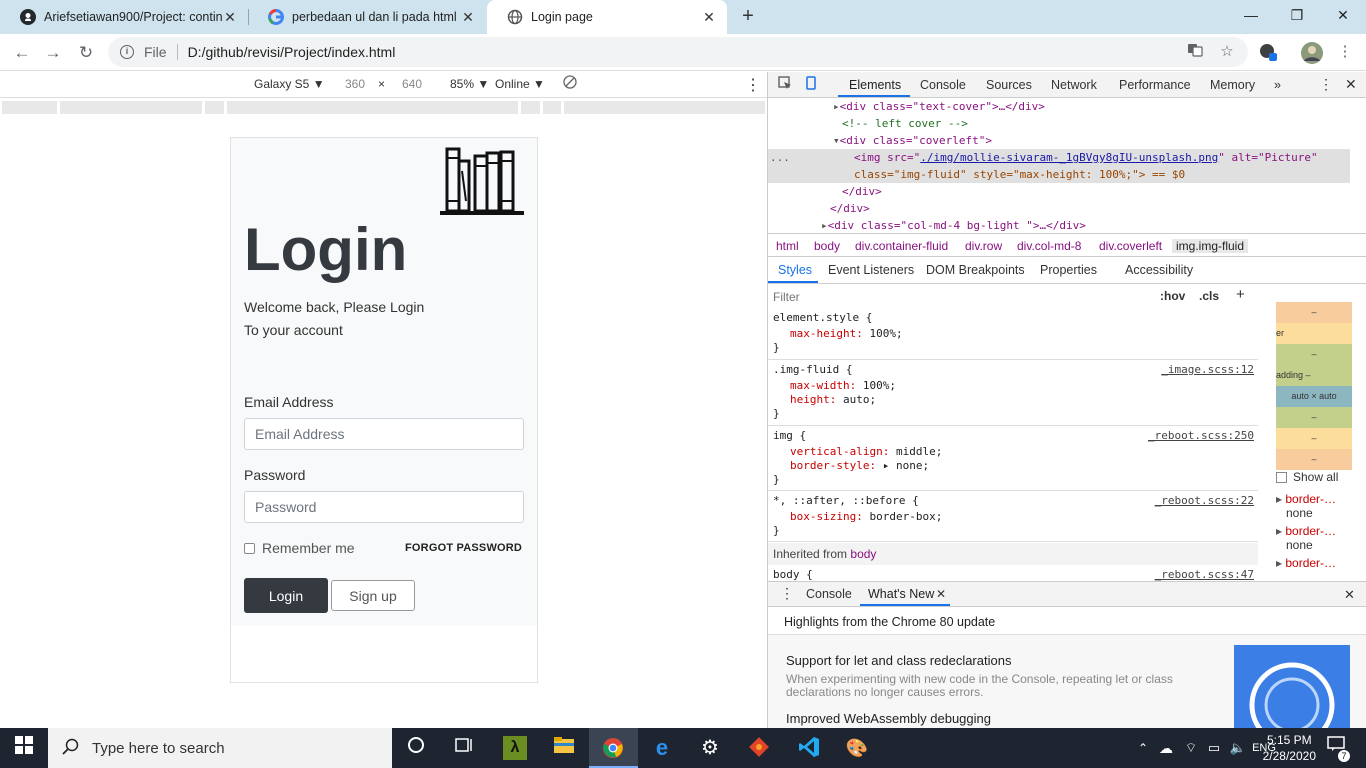 This screenshot has width=1366, height=768. Describe the element at coordinates (1349, 595) in the screenshot. I see `drawer-close-icon: ✕` at that location.